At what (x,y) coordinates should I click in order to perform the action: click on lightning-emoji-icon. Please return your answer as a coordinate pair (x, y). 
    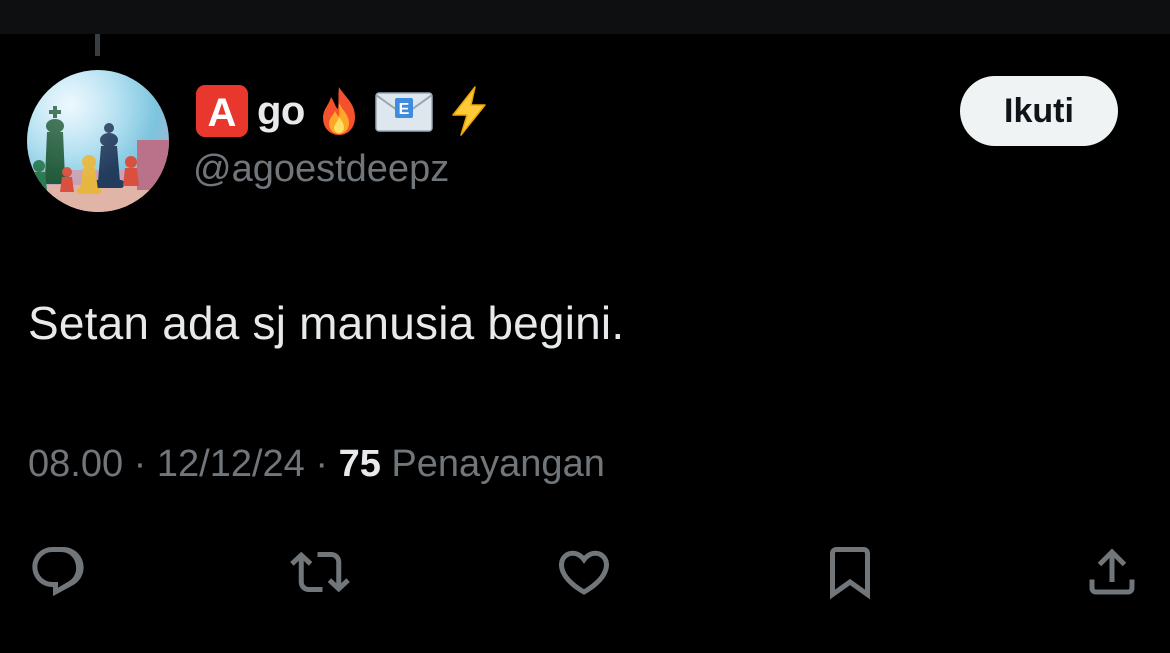
    Looking at the image, I should click on (469, 111).